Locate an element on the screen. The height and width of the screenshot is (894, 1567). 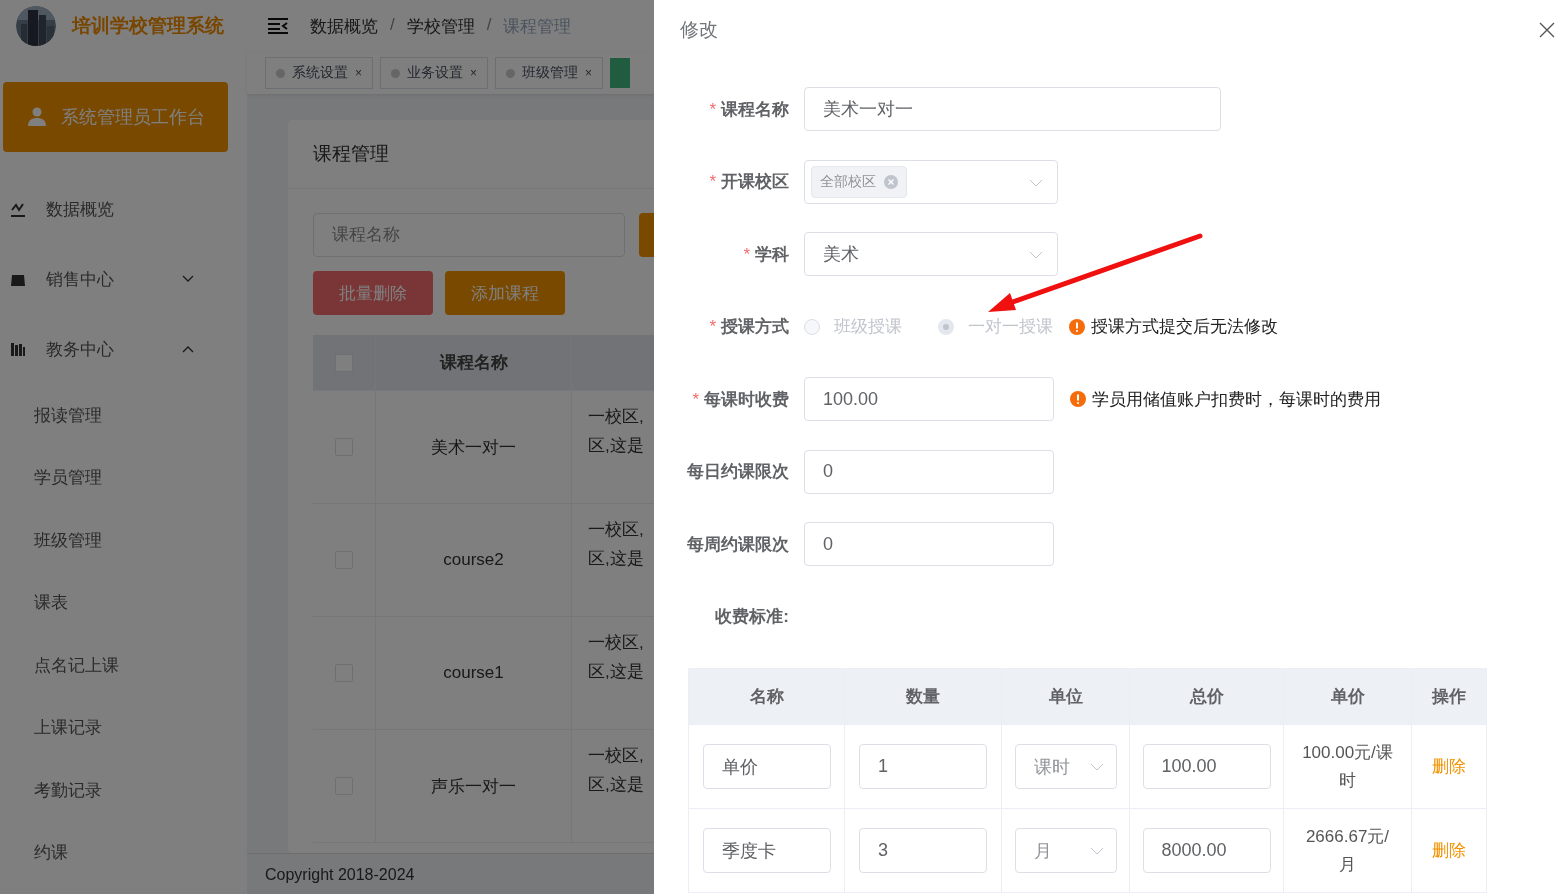
table-cell-text: 100.00元/课时 is located at coordinates (1347, 766).